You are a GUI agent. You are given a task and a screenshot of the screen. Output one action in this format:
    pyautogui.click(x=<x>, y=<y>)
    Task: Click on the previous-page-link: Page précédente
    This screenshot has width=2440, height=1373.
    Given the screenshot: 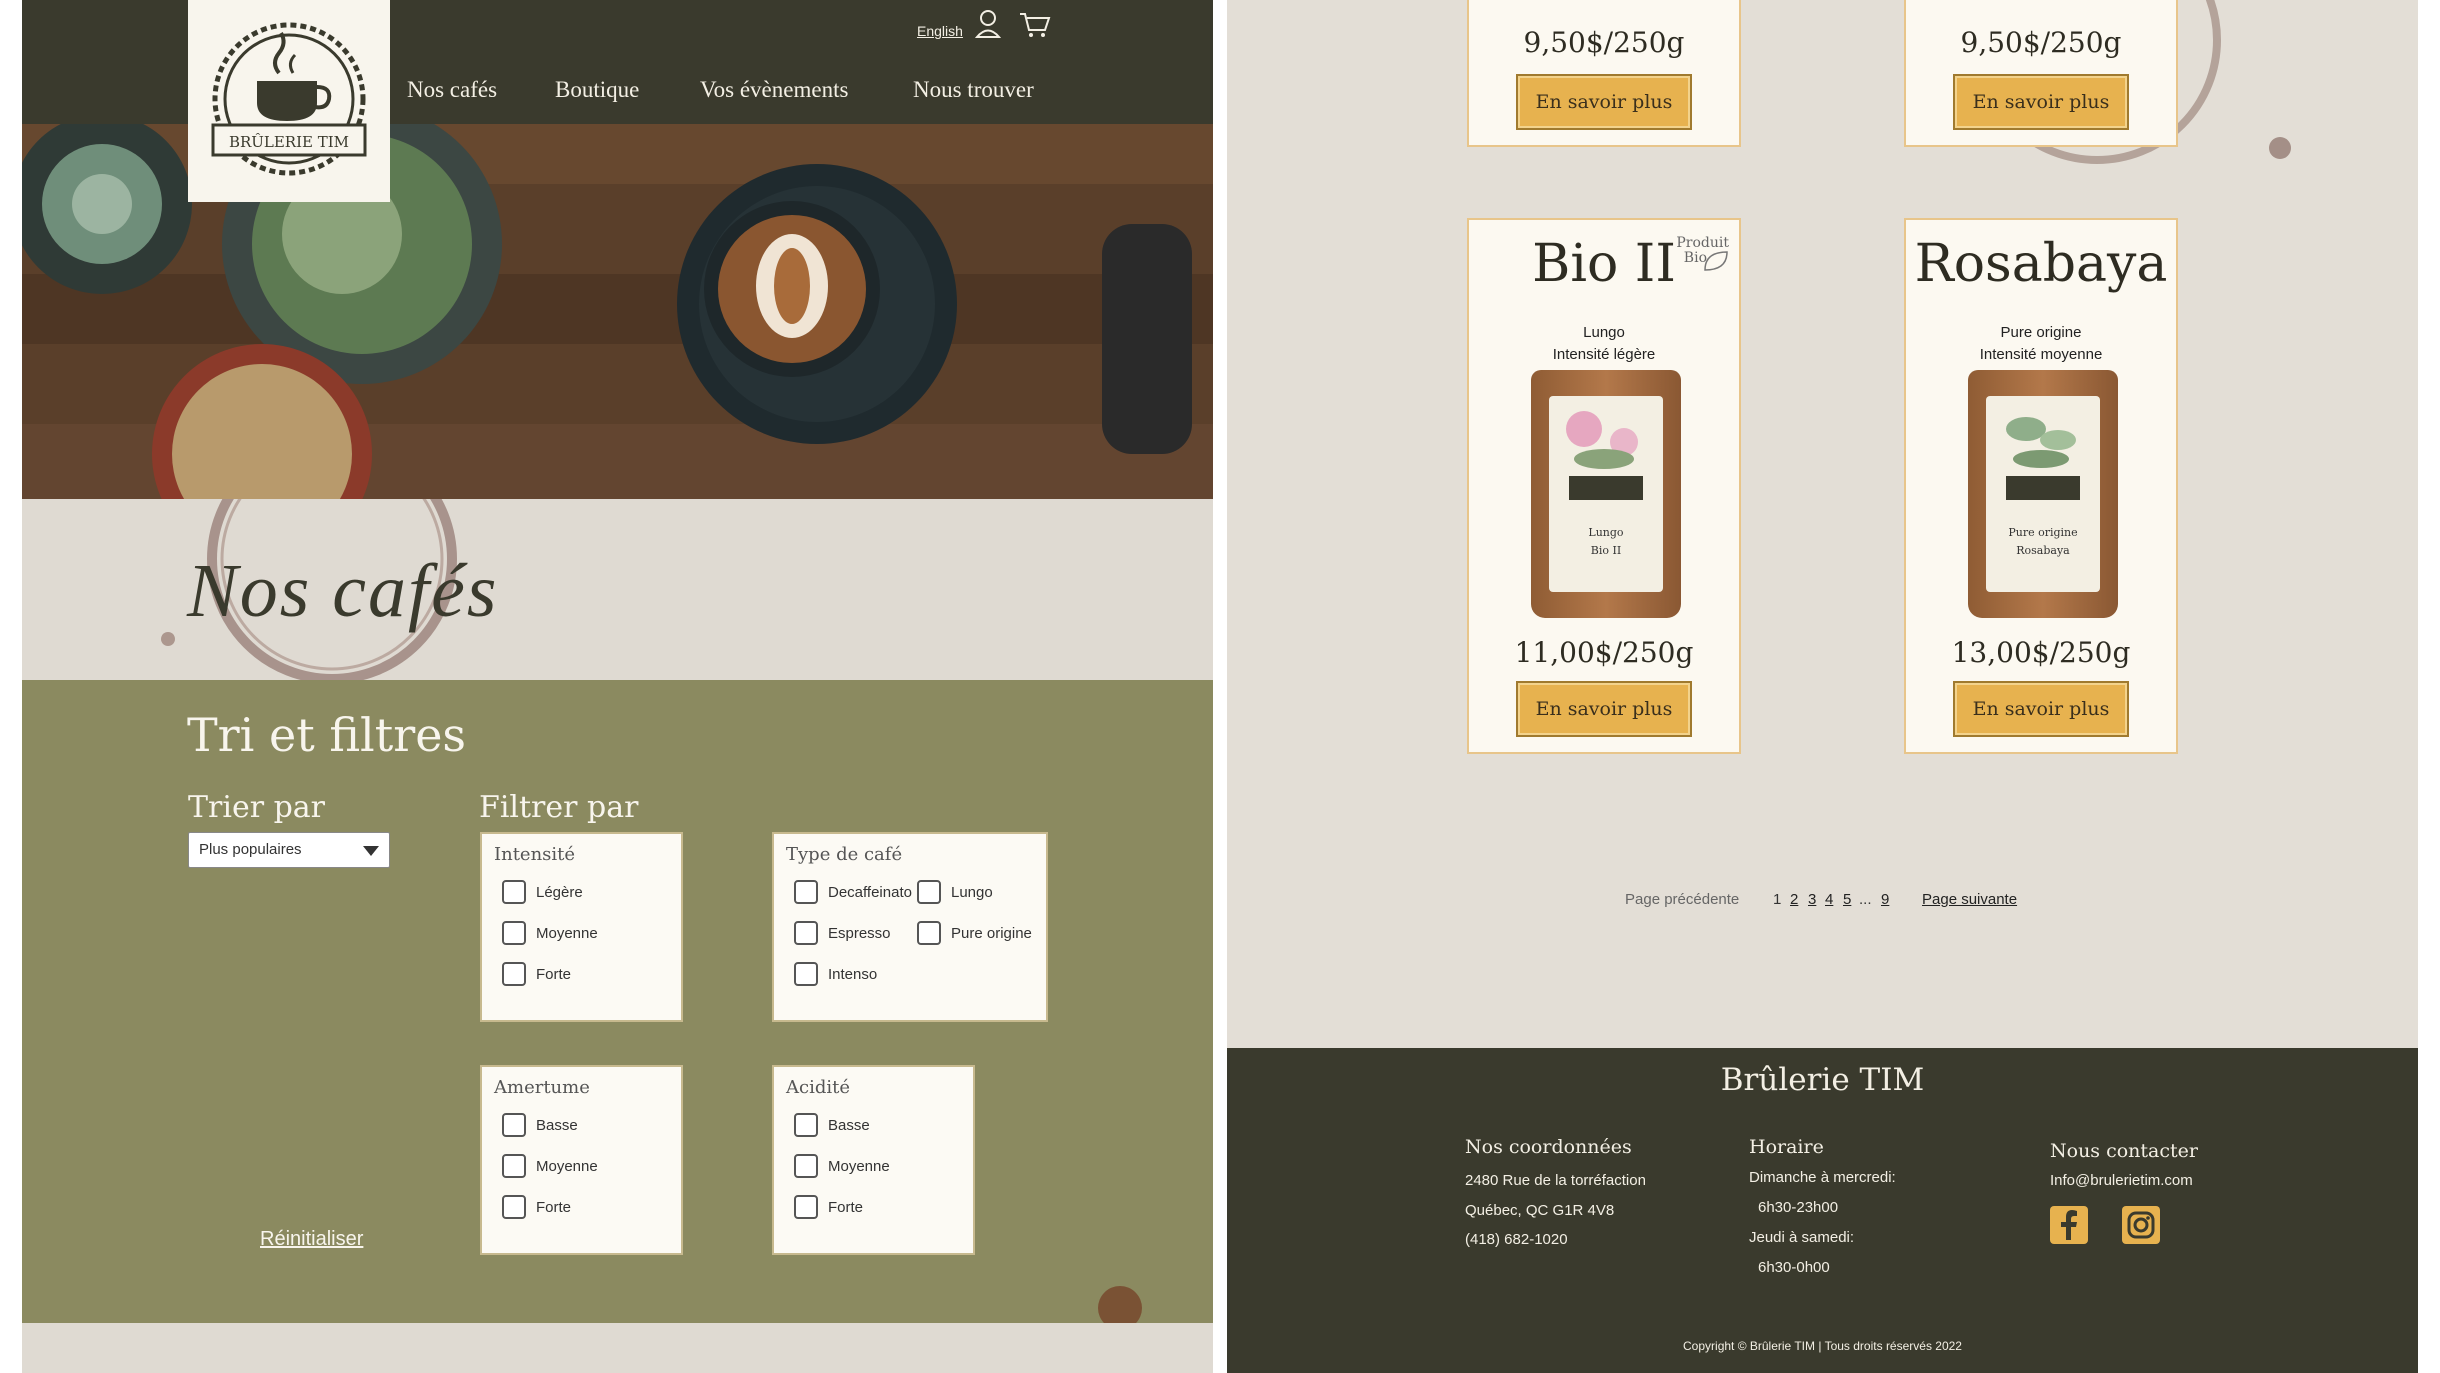 What is the action you would take?
    pyautogui.click(x=1682, y=899)
    